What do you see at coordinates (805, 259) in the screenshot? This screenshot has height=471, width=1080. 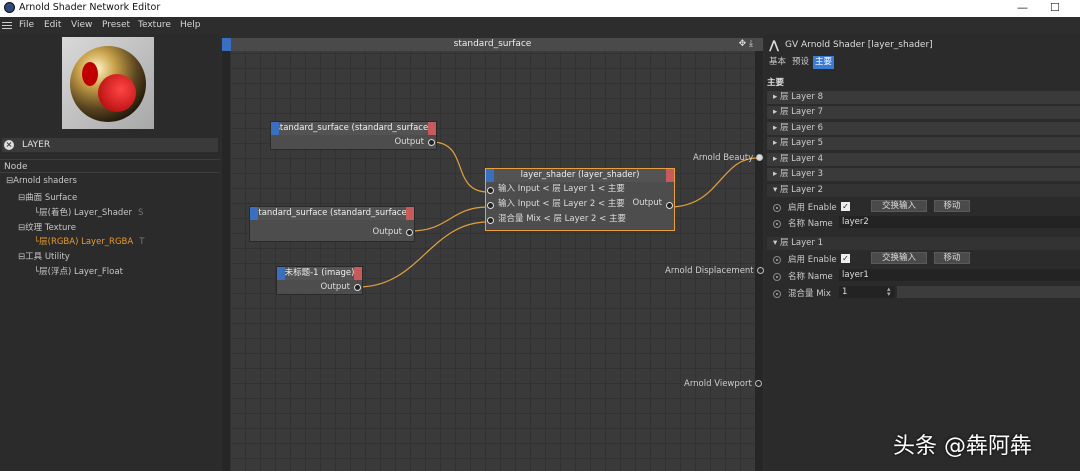 I see `layer1-enable-row: 启用 Enable` at bounding box center [805, 259].